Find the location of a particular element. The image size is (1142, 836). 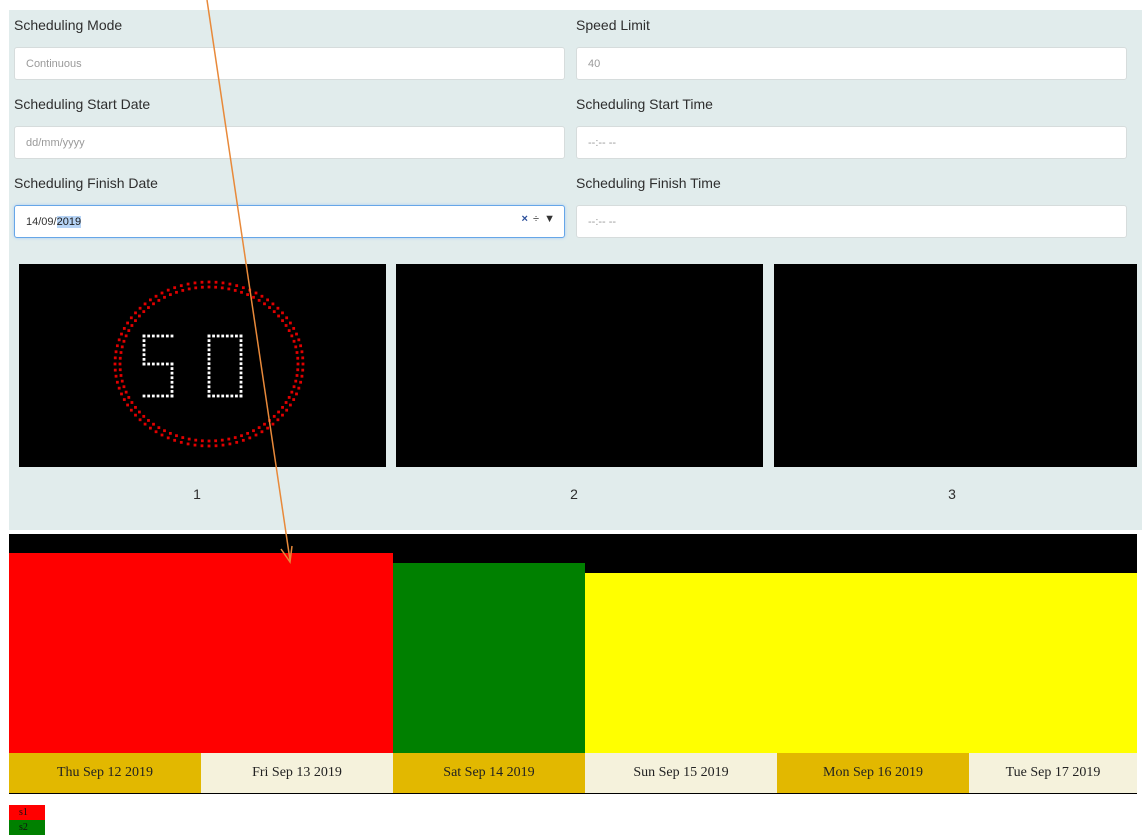

start-date-label: Scheduling Start Date is located at coordinates (82, 104).